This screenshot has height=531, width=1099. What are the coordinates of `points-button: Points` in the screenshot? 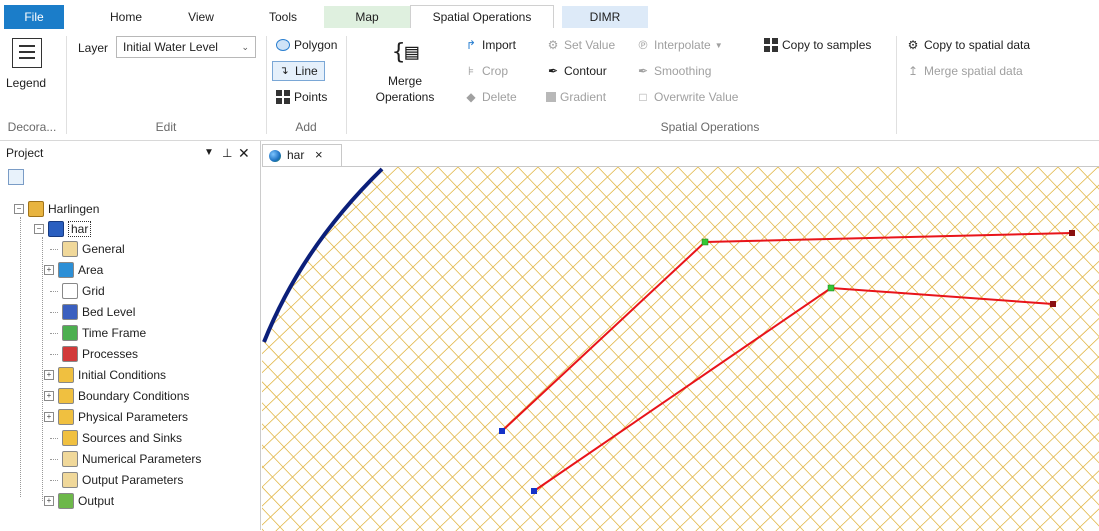 It's located at (301, 97).